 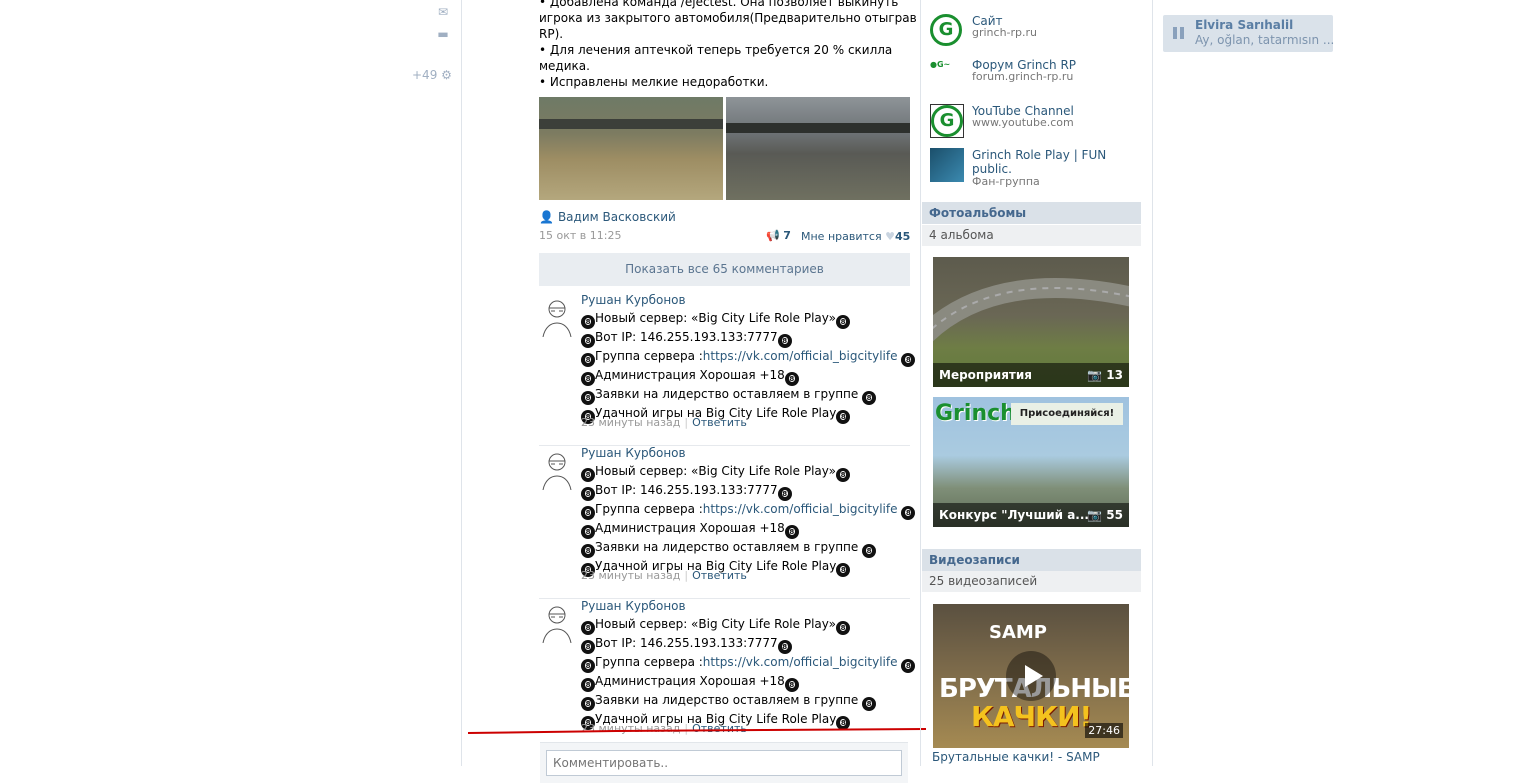 What do you see at coordinates (1006, 181) in the screenshot?
I see `link-url: Фан-группа` at bounding box center [1006, 181].